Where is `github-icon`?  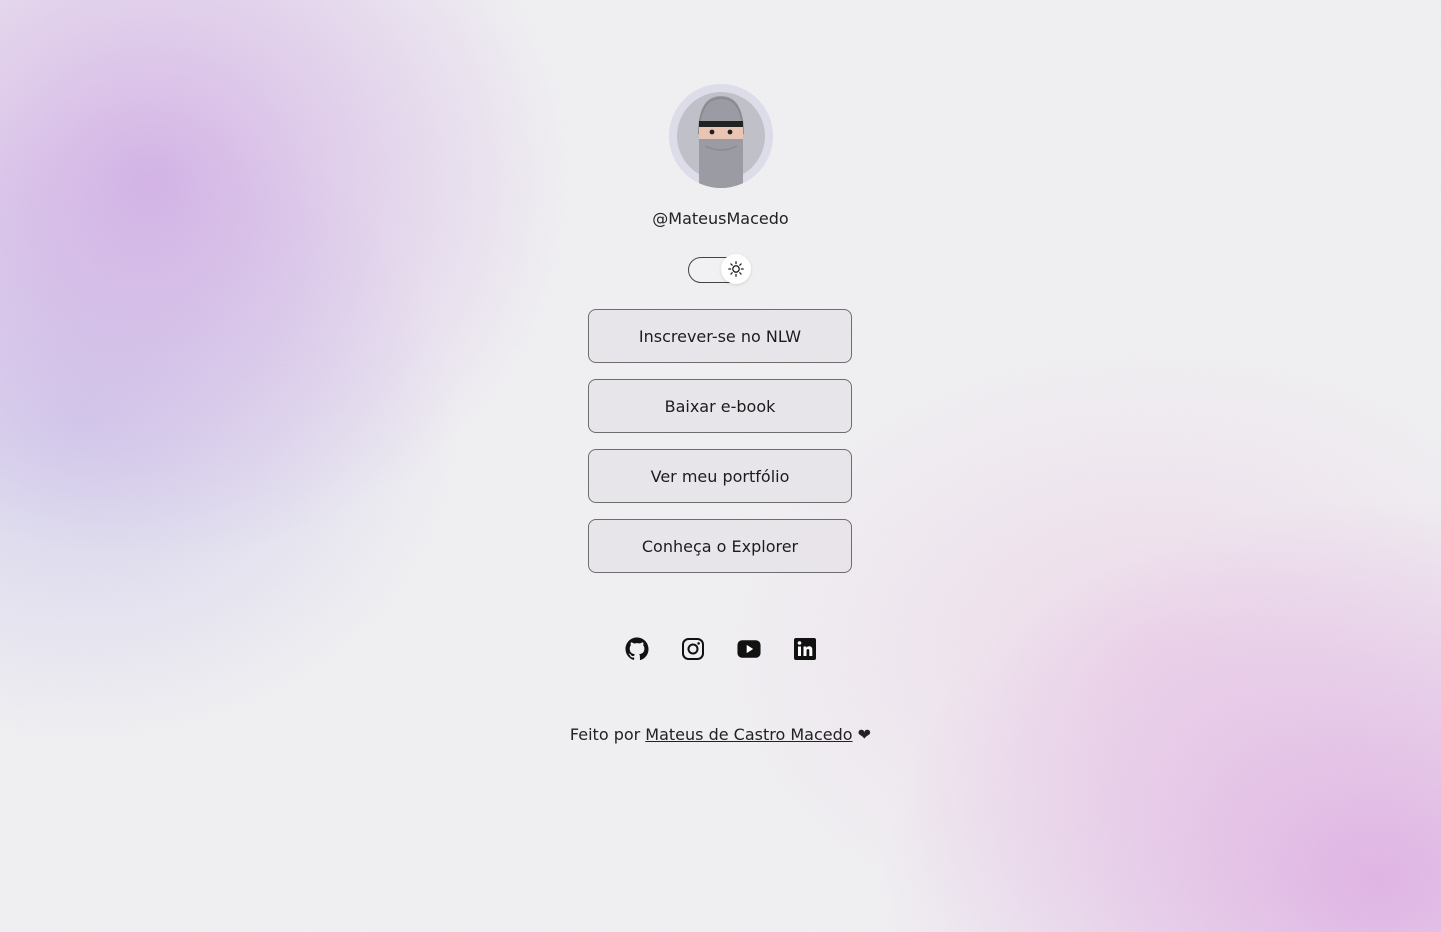
github-icon is located at coordinates (637, 649).